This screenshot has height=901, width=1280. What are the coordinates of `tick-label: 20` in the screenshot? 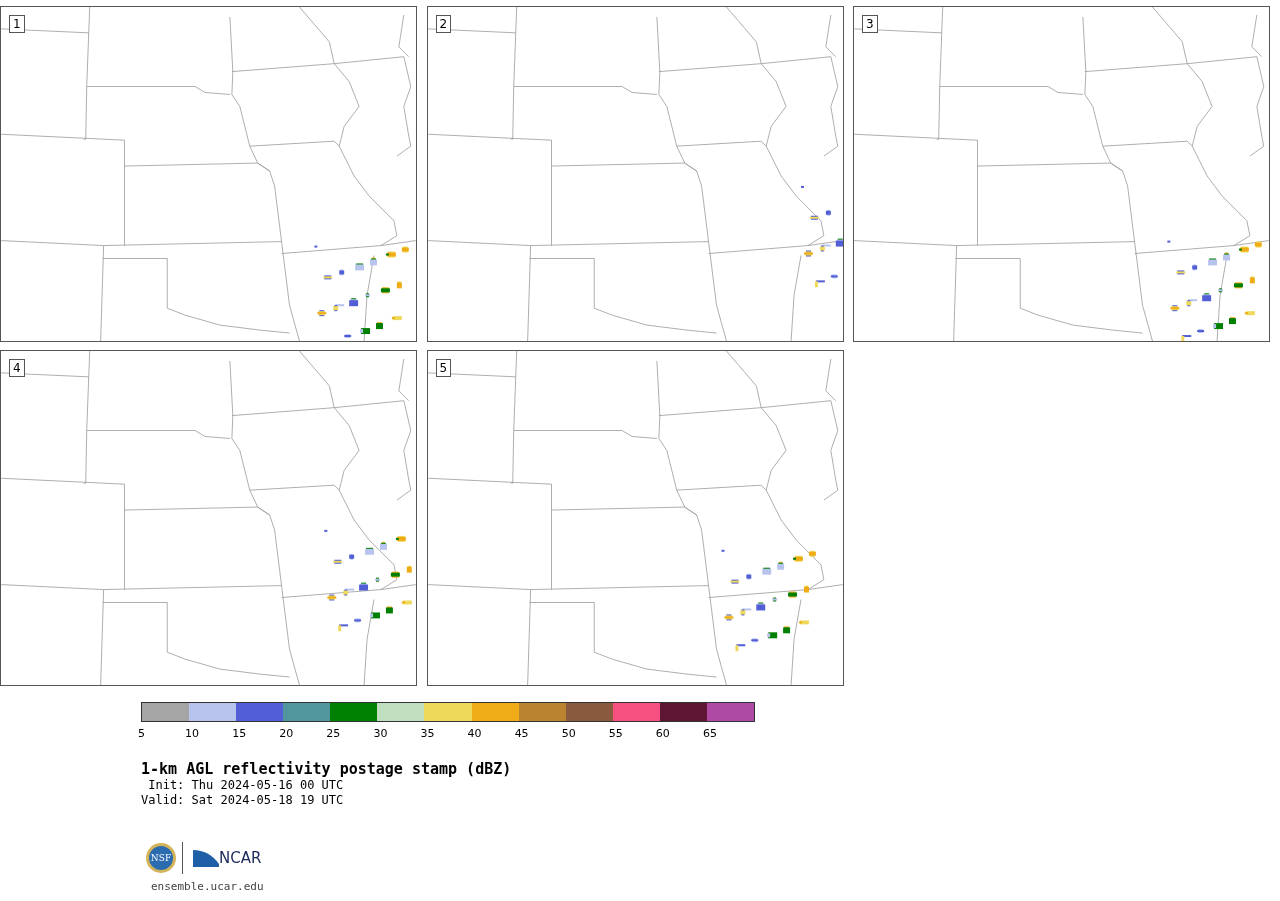 It's located at (286, 733).